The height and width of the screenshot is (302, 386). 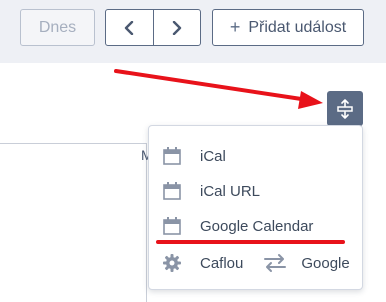 I want to click on plus-icon: +, so click(x=235, y=27).